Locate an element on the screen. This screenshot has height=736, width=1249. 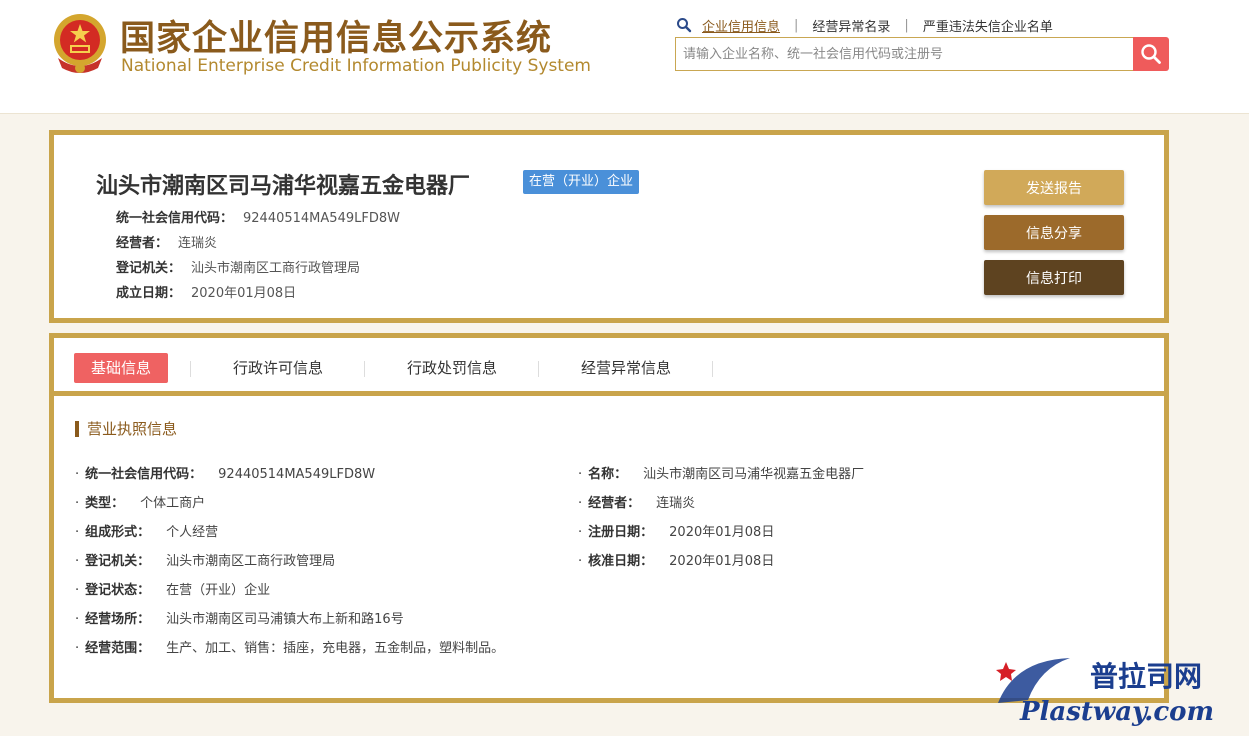
field-credit-code: · 统一社会信用代码： 92440514MA549LFD8W is located at coordinates (225, 472).